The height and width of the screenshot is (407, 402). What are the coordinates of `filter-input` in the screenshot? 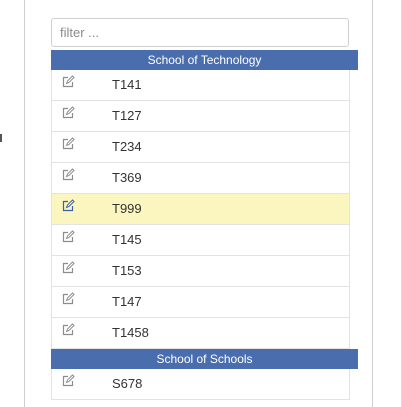 It's located at (200, 32).